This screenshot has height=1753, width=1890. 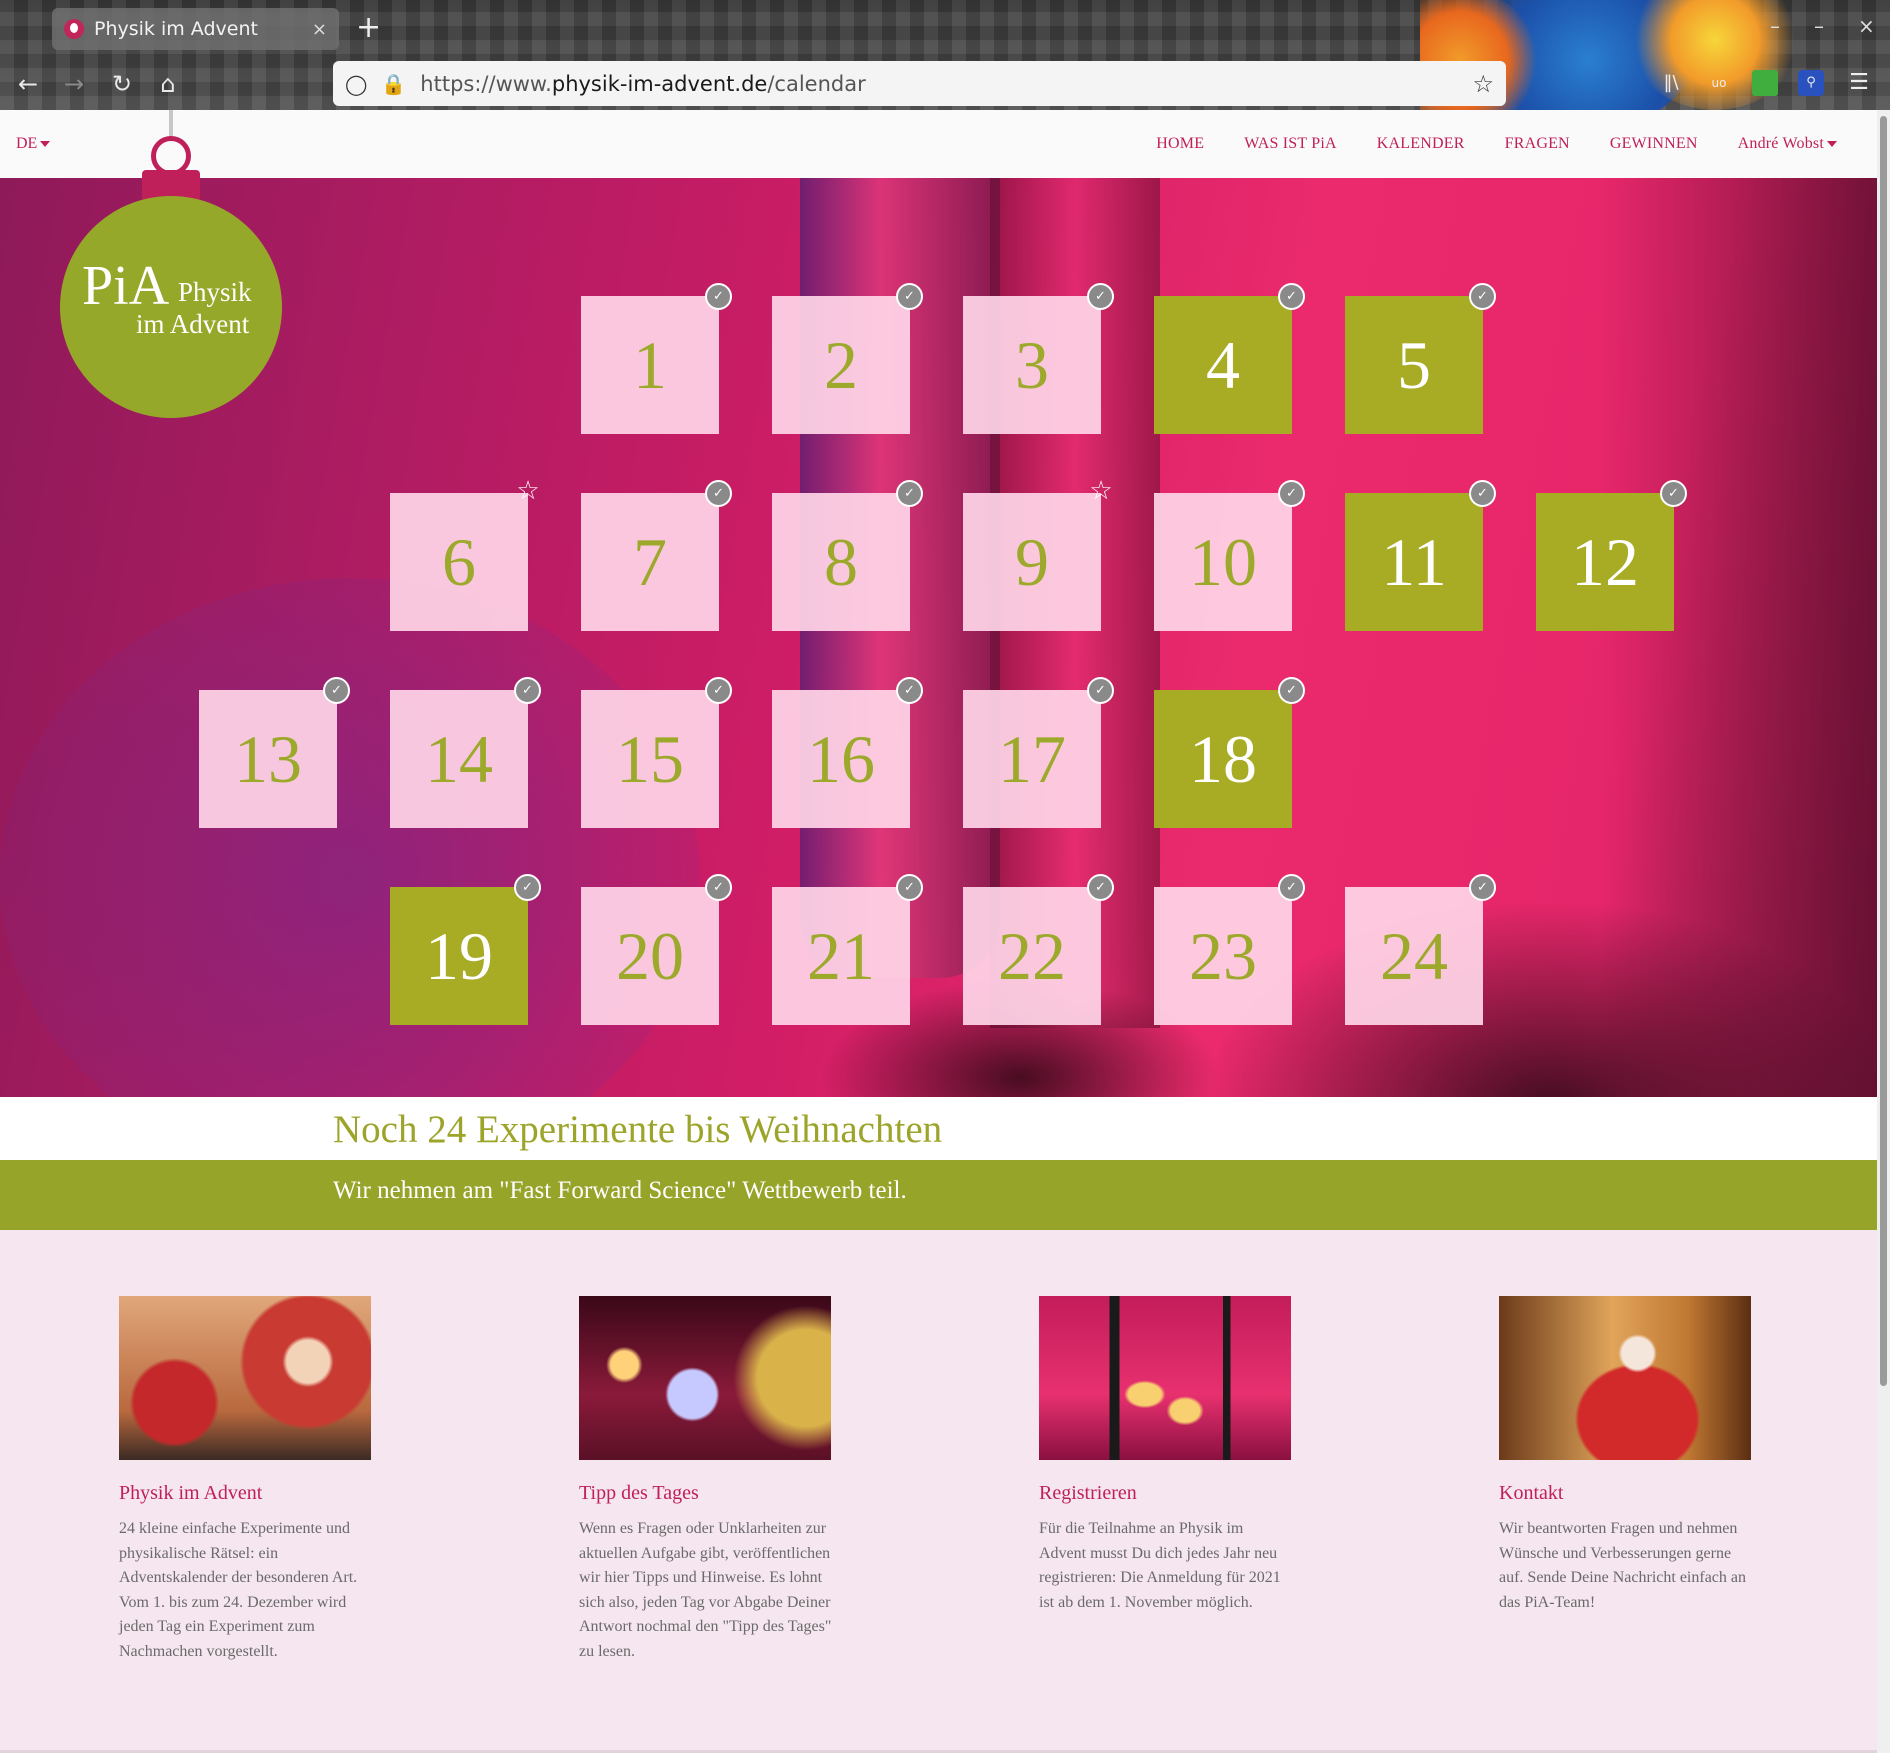 I want to click on calendar-door-10: 10 ✓, so click(x=1229, y=555).